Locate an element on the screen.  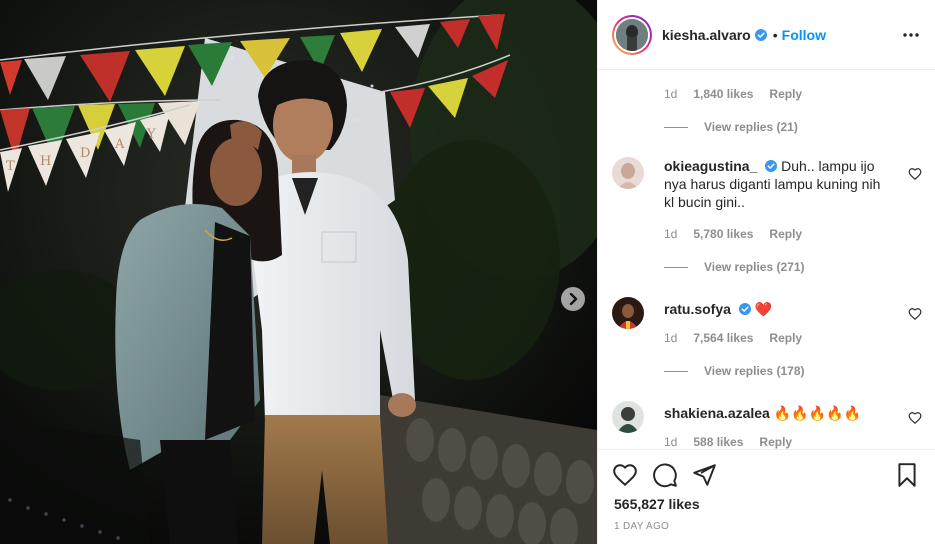
comment-likes: 7,564 likes is located at coordinates (723, 338).